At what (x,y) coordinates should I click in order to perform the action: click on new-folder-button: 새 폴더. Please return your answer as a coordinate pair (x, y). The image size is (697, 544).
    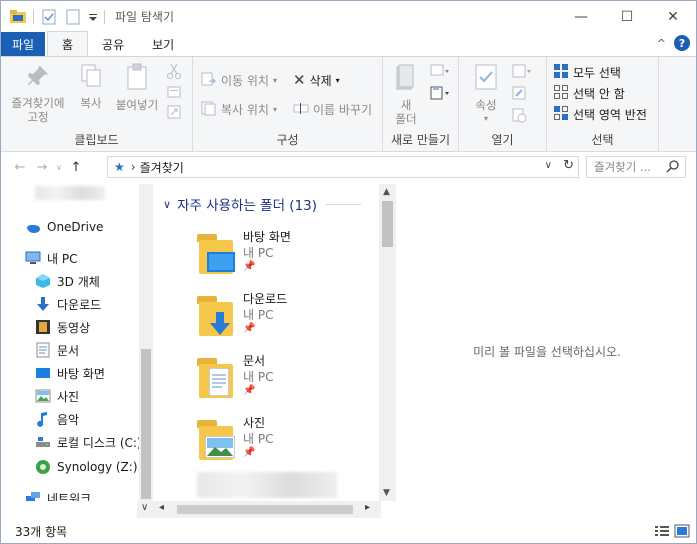
    Looking at the image, I should click on (406, 94).